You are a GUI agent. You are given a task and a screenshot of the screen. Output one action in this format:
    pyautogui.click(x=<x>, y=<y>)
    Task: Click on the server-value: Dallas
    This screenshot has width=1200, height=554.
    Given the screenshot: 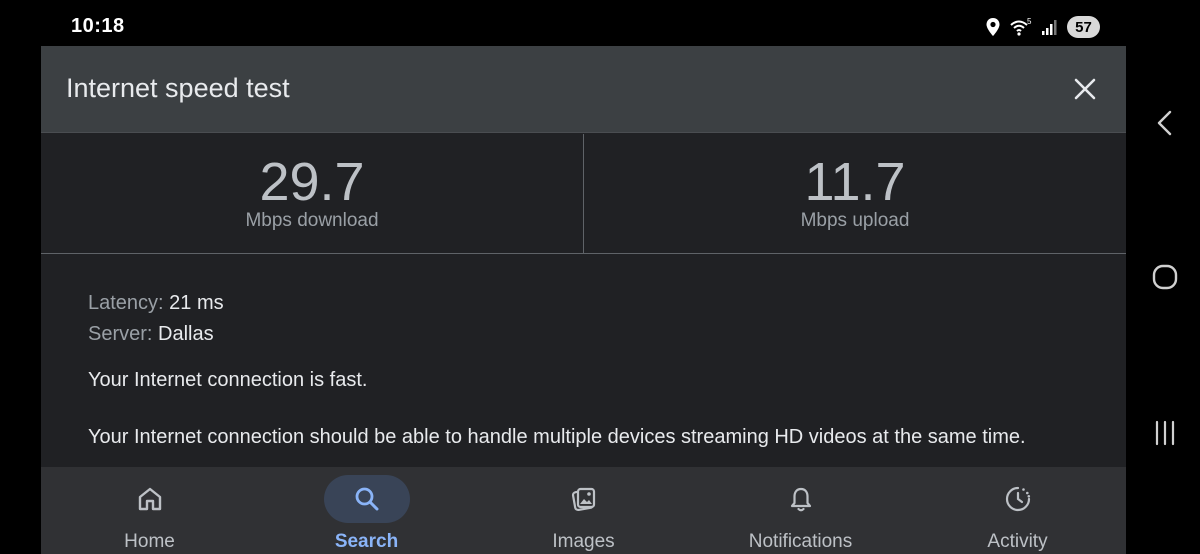 What is the action you would take?
    pyautogui.click(x=186, y=334)
    